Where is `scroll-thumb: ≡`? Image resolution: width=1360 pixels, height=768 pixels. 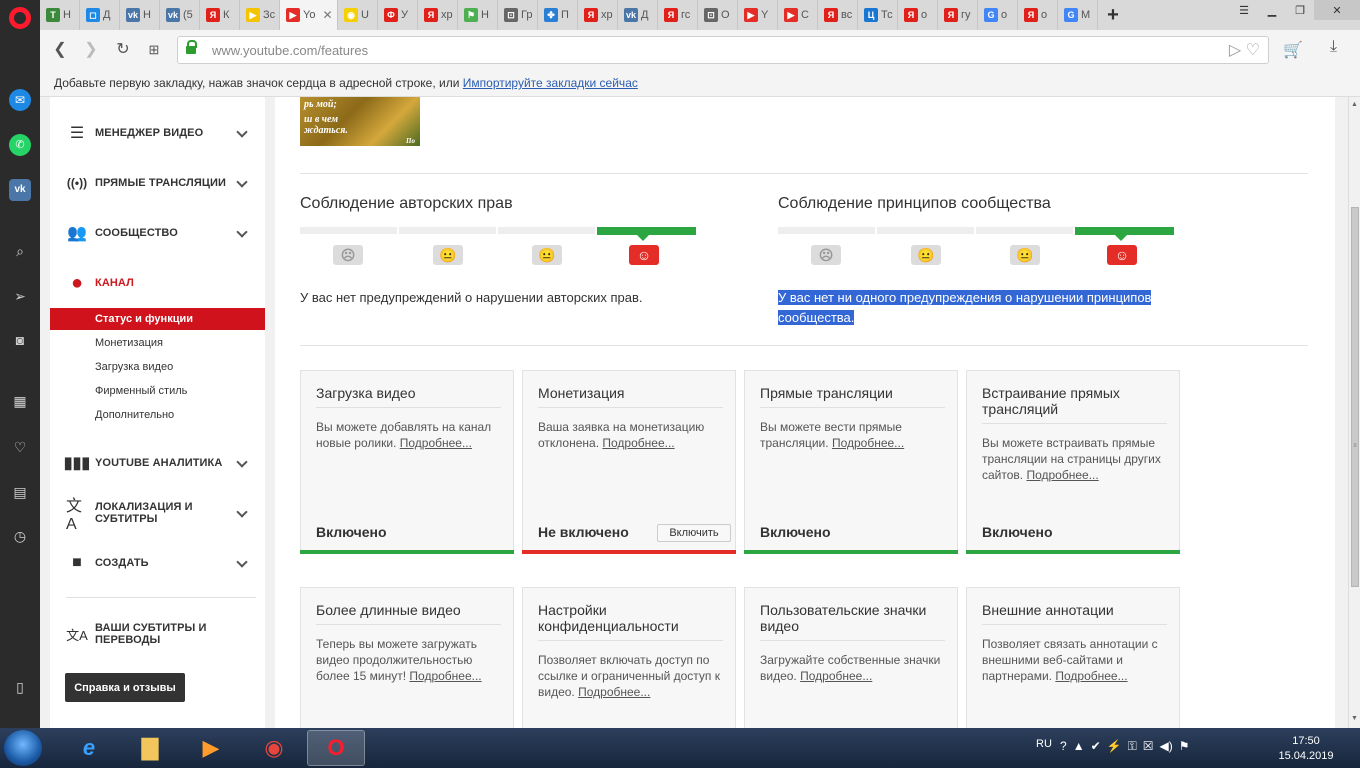 scroll-thumb: ≡ is located at coordinates (1355, 397).